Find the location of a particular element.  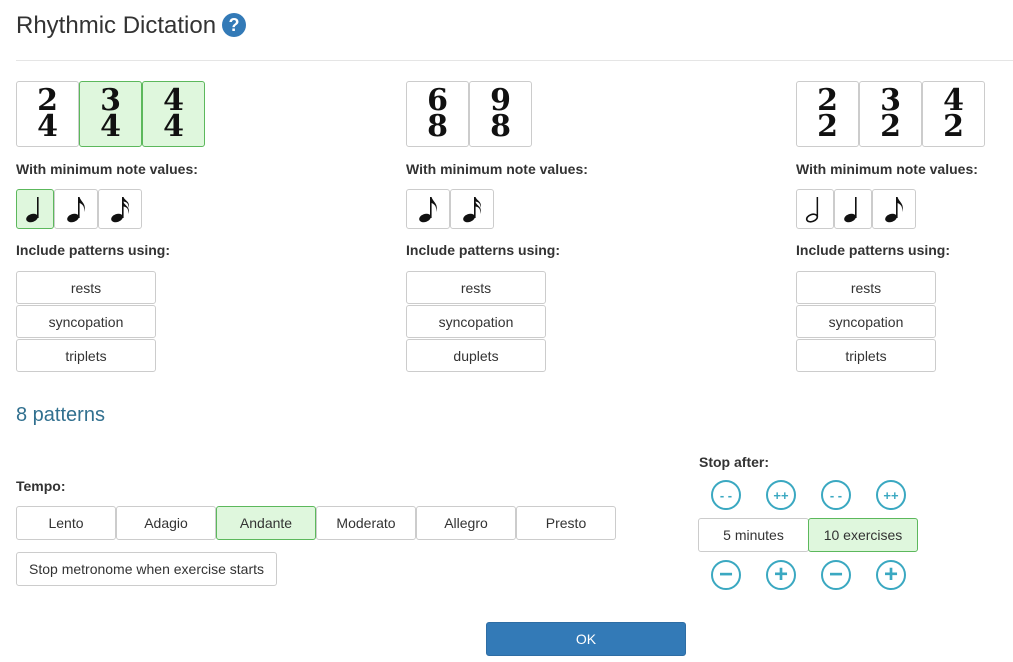

exercises-decrement-button: − is located at coordinates (836, 575).